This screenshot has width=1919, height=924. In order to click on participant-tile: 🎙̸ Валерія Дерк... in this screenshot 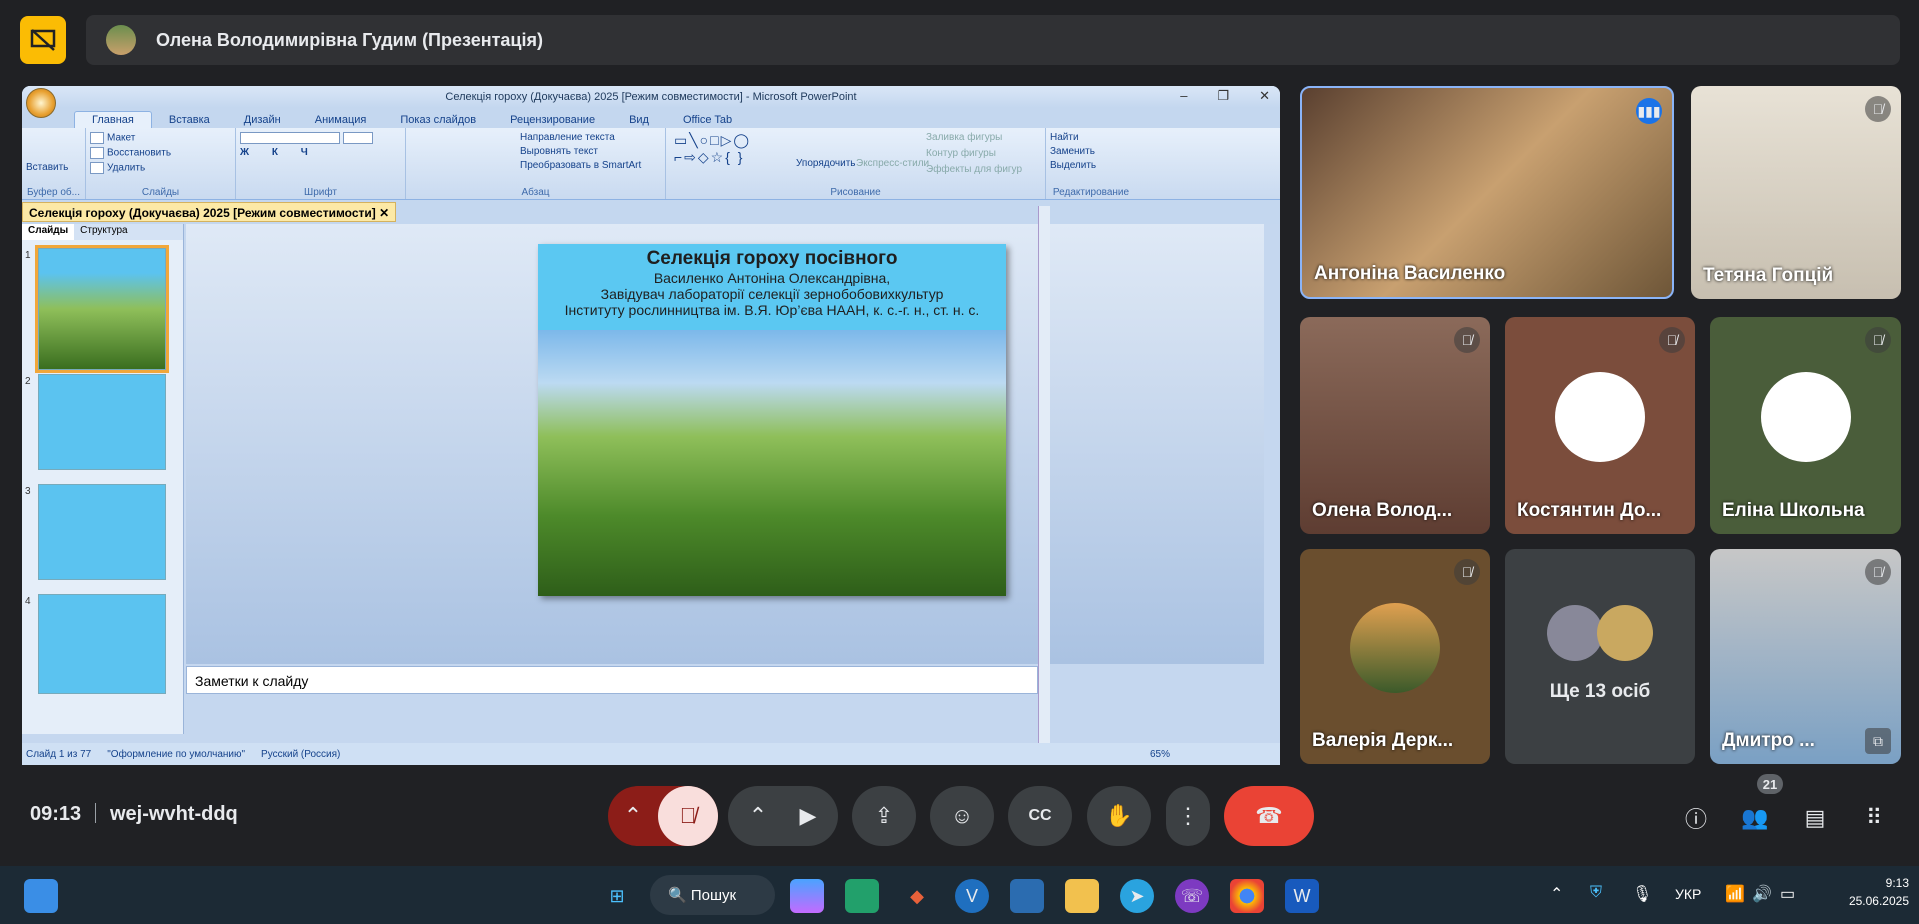, I will do `click(1395, 656)`.